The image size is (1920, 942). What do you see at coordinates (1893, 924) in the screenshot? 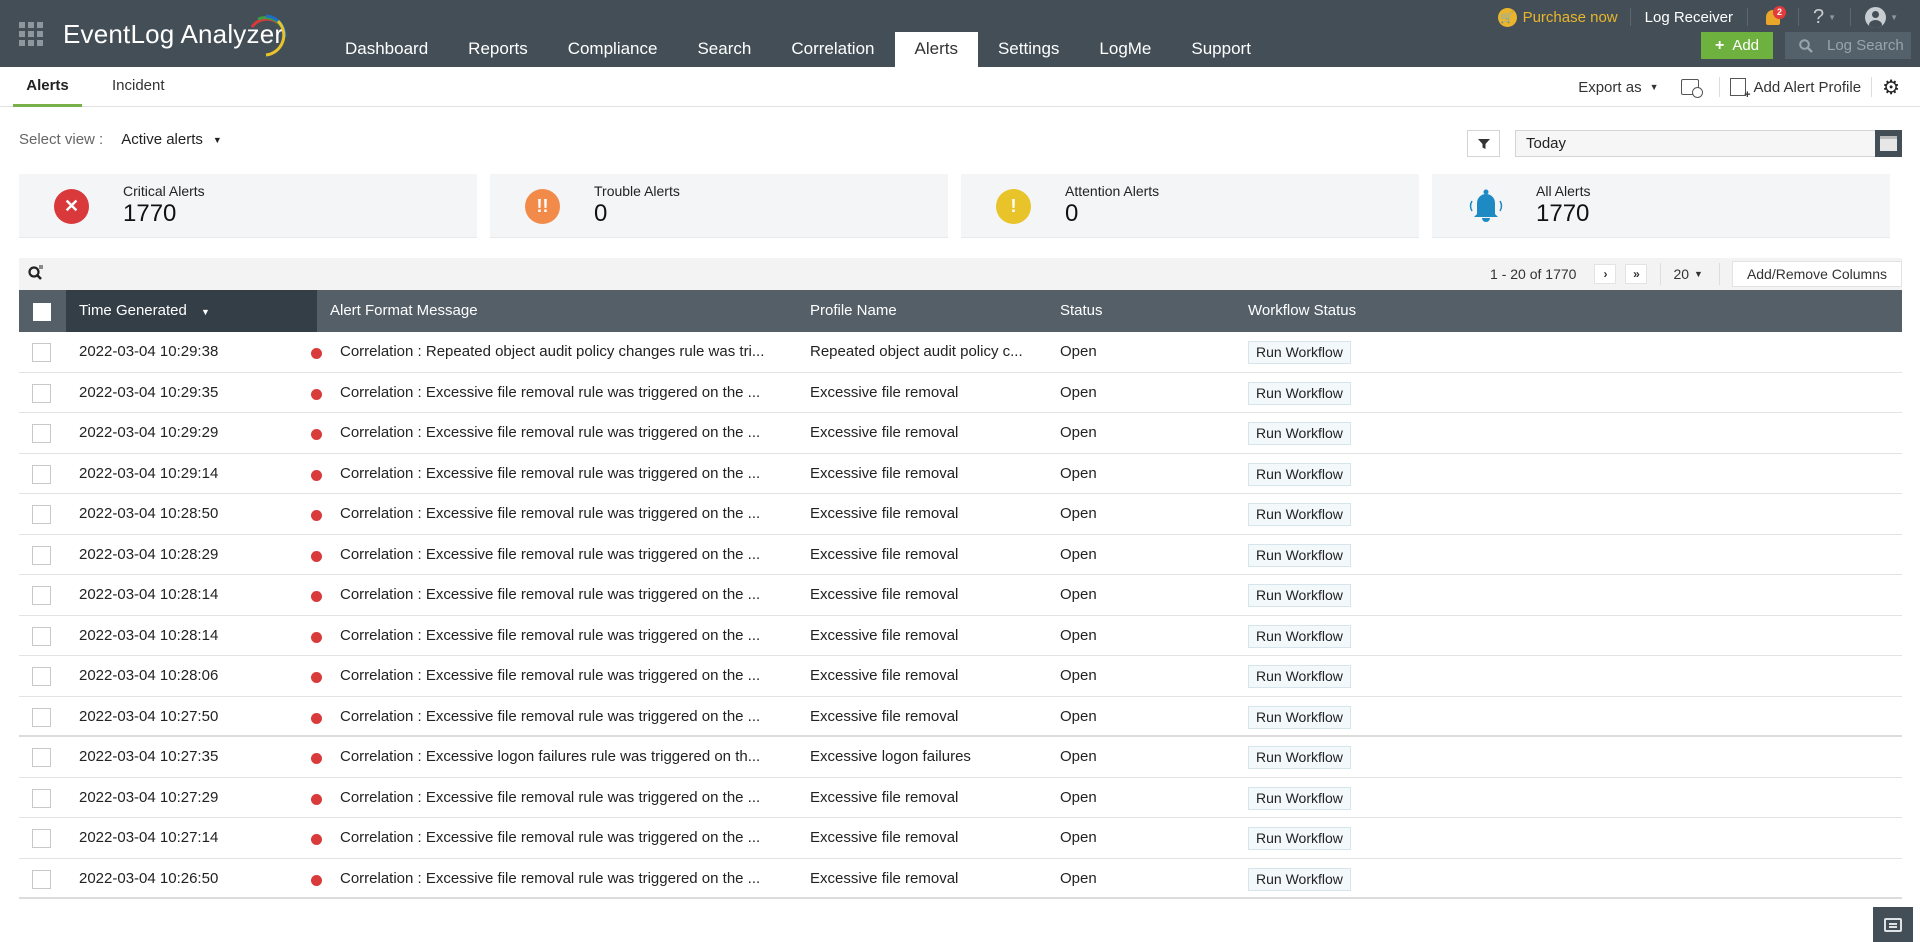
I see `chat-button` at bounding box center [1893, 924].